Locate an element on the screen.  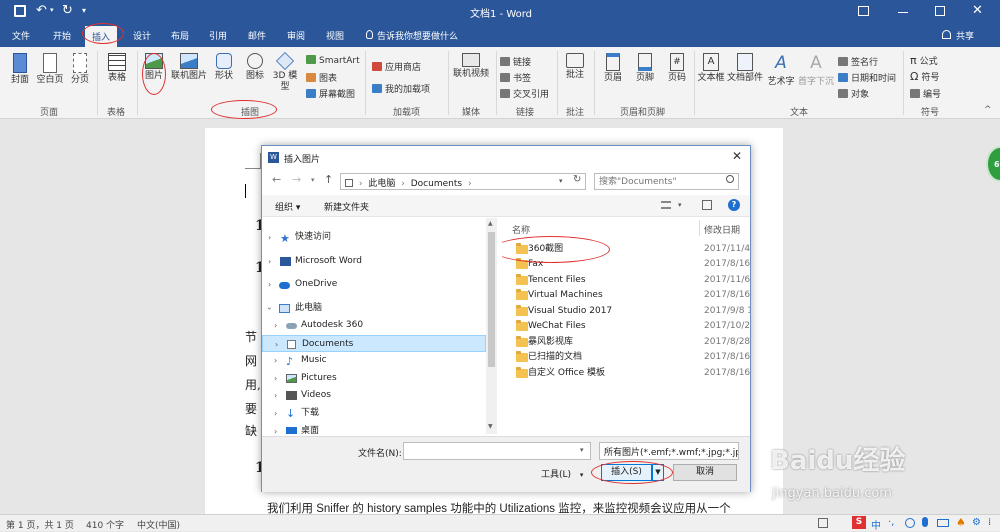
table-button: 表格 is located at coordinates (117, 68).